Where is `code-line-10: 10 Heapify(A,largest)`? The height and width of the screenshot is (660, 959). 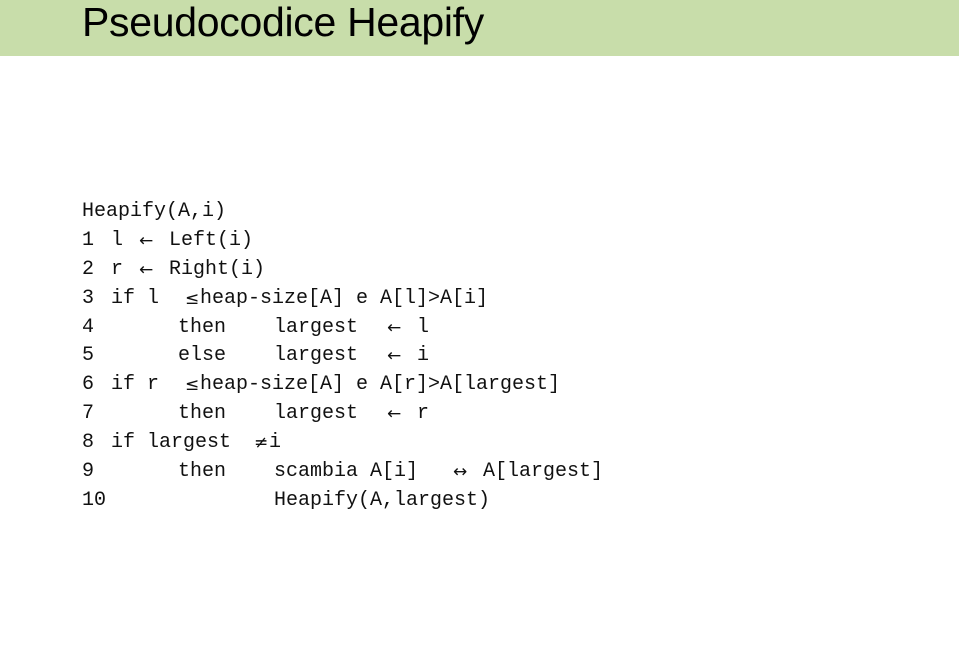 code-line-10: 10 Heapify(A,largest) is located at coordinates (286, 501).